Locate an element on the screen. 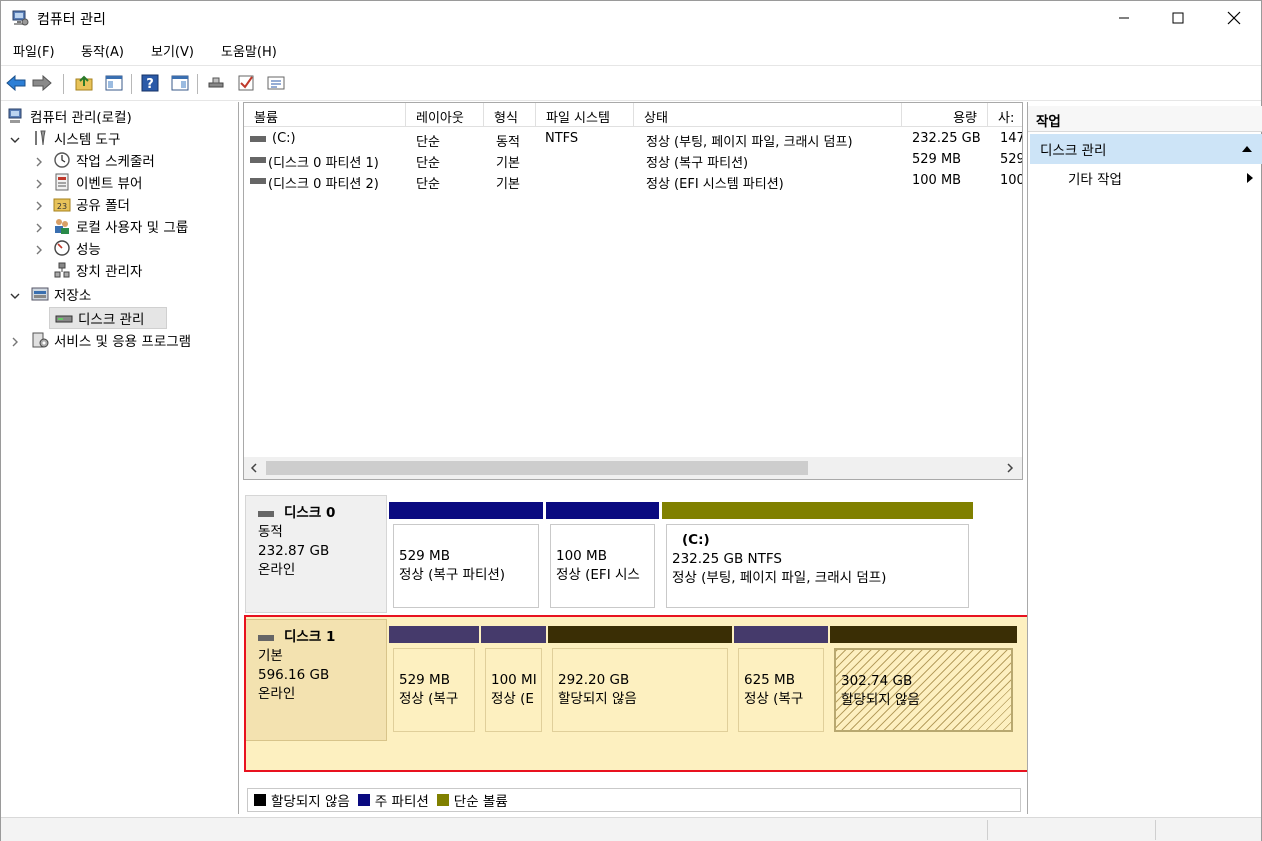 Image resolution: width=1262 pixels, height=841 pixels. tools-icon is located at coordinates (40, 138).